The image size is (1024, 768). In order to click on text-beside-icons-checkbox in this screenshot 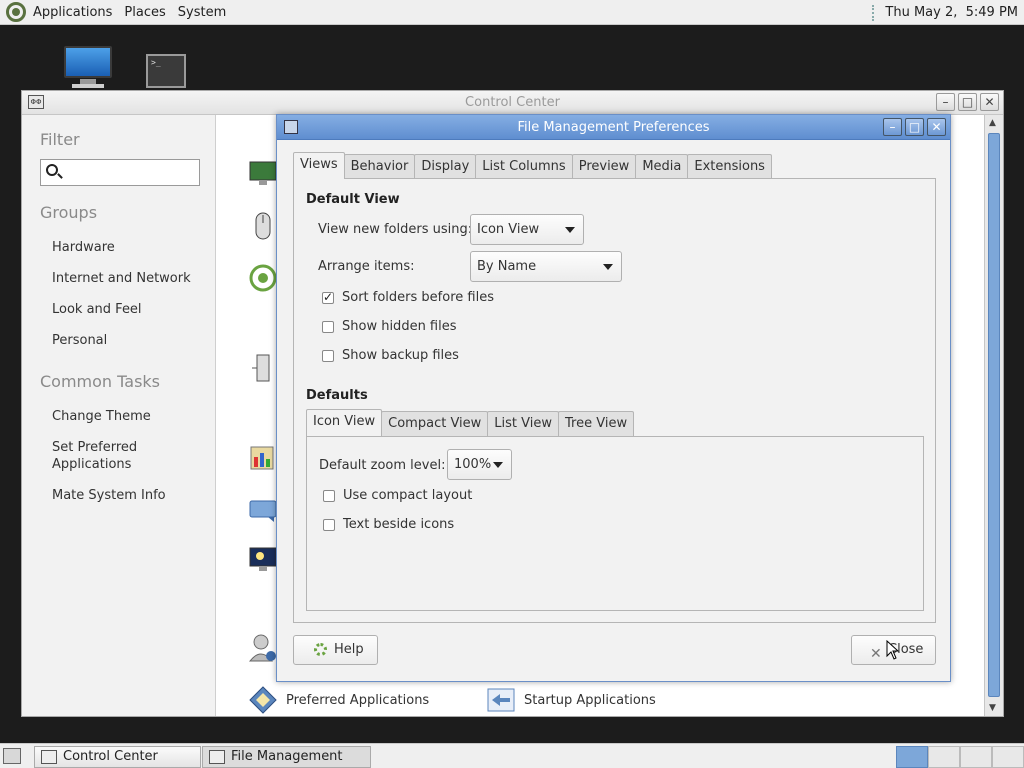, I will do `click(329, 525)`.